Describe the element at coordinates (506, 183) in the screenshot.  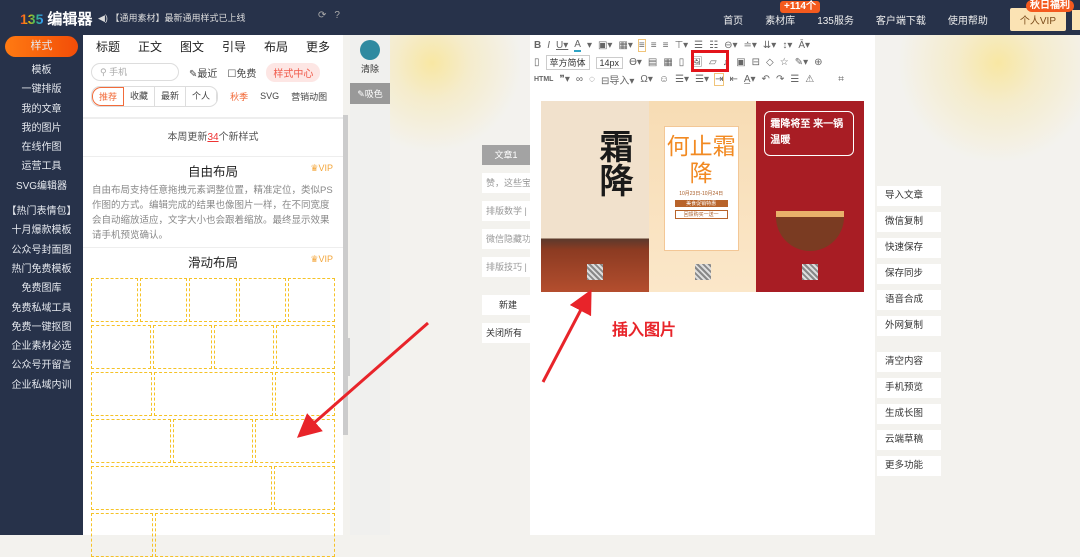
I see `article-tab: 赞，这些宝` at that location.